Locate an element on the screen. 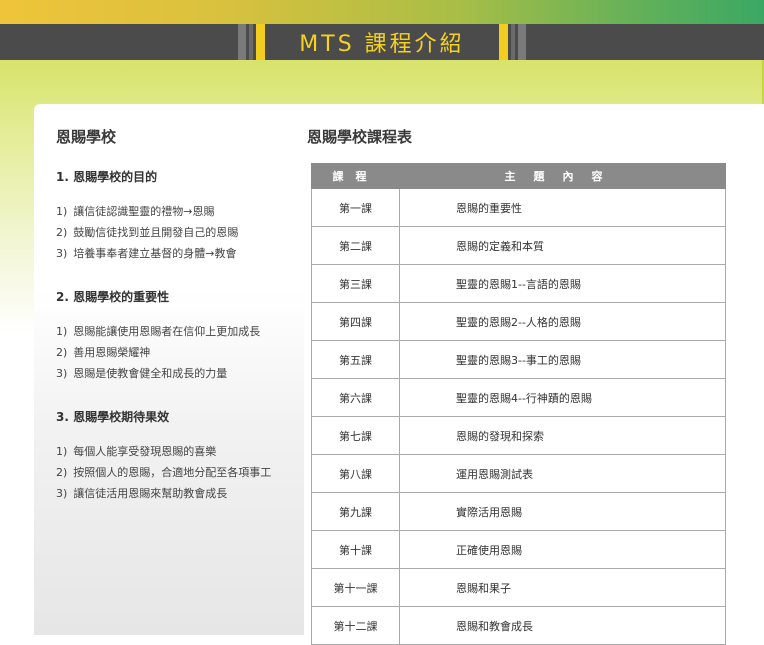  list-item: 3) 培養事奉者建立基督的身體→教會 is located at coordinates (181, 253).